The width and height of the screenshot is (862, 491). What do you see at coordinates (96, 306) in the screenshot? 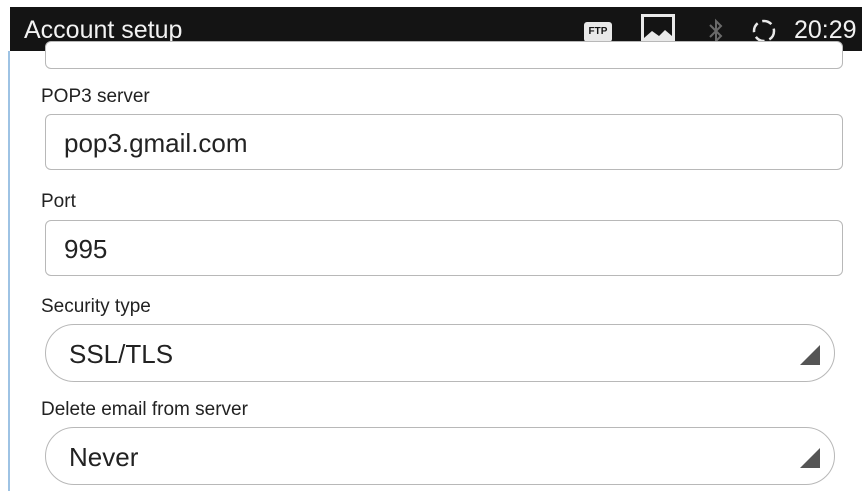
I see `security-type-label: Security type` at bounding box center [96, 306].